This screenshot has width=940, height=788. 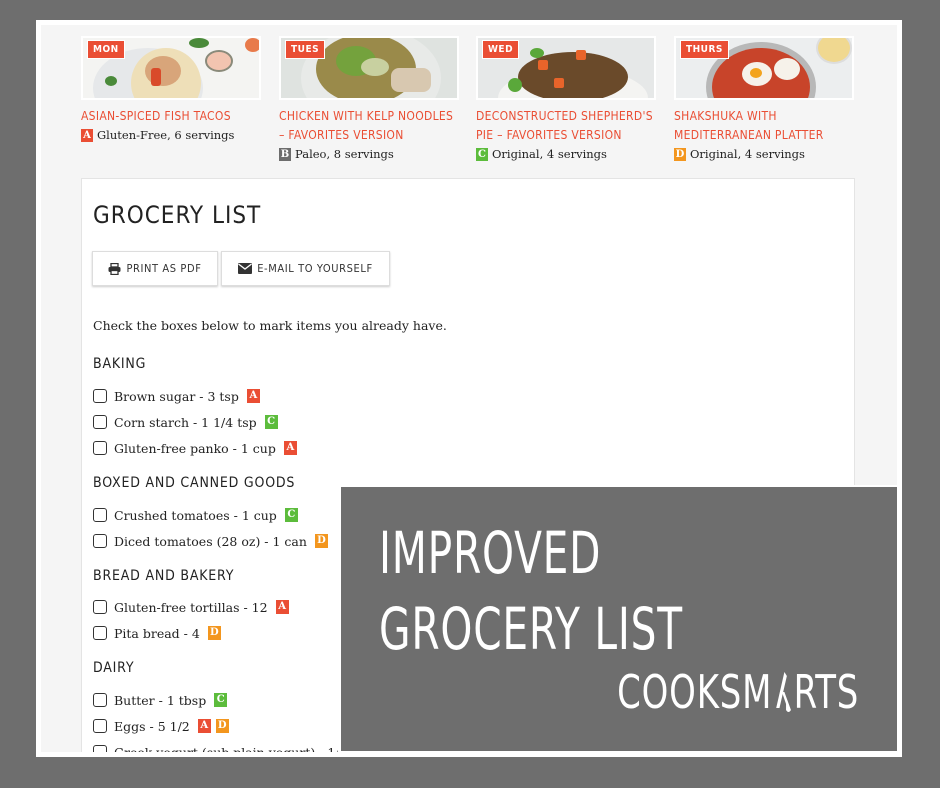 I want to click on grocery-item: Gluten-free panko - 1 cup A, so click(x=195, y=448).